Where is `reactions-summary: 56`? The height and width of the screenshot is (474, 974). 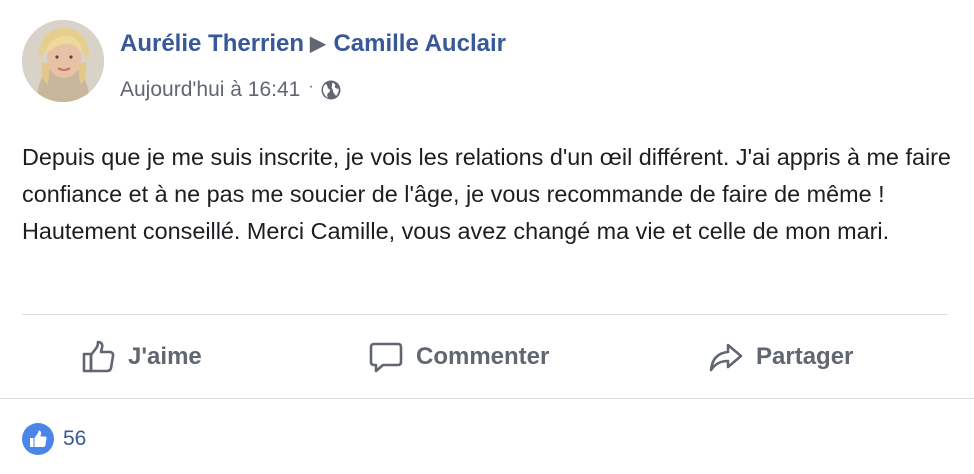
reactions-summary: 56 is located at coordinates (54, 439).